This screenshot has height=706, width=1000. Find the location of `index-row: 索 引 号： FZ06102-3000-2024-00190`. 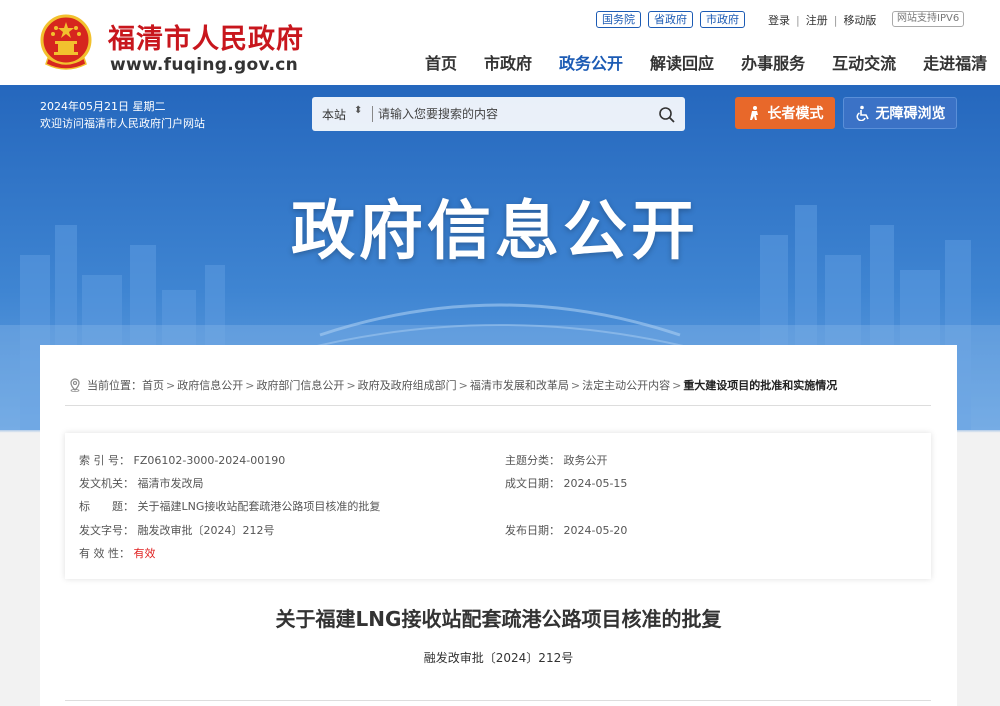

index-row: 索 引 号： FZ06102-3000-2024-00190 is located at coordinates (182, 460).